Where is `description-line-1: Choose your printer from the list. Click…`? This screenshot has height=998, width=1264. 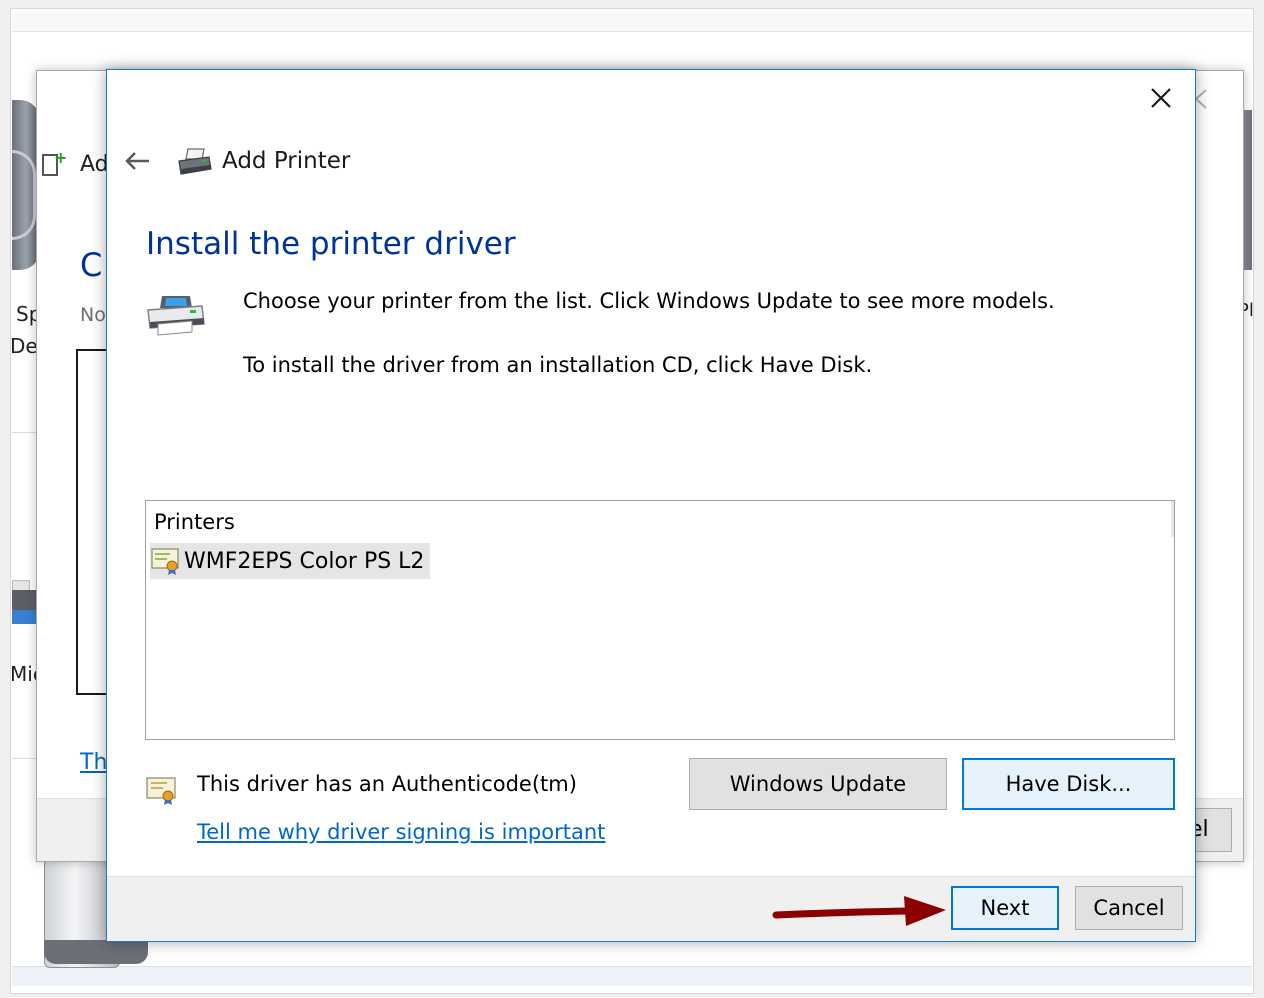
description-line-1: Choose your printer from the list. Click… is located at coordinates (649, 301).